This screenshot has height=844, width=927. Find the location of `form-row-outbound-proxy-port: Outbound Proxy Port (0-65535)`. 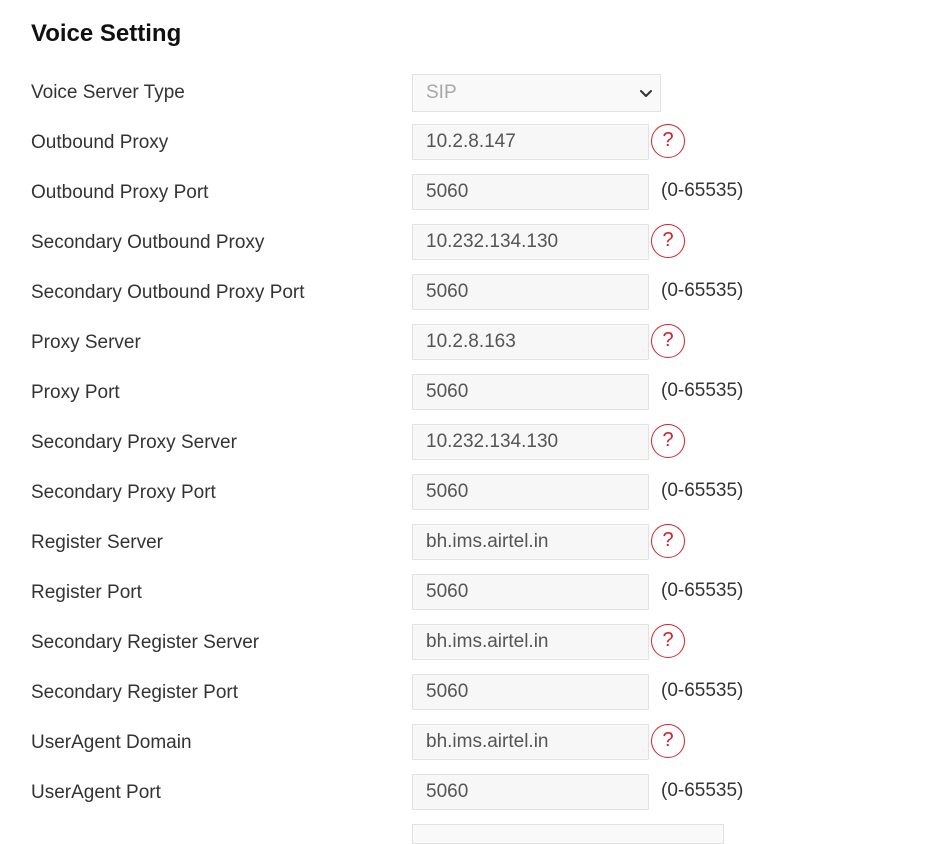

form-row-outbound-proxy-port: Outbound Proxy Port (0-65535) is located at coordinates (463, 199).